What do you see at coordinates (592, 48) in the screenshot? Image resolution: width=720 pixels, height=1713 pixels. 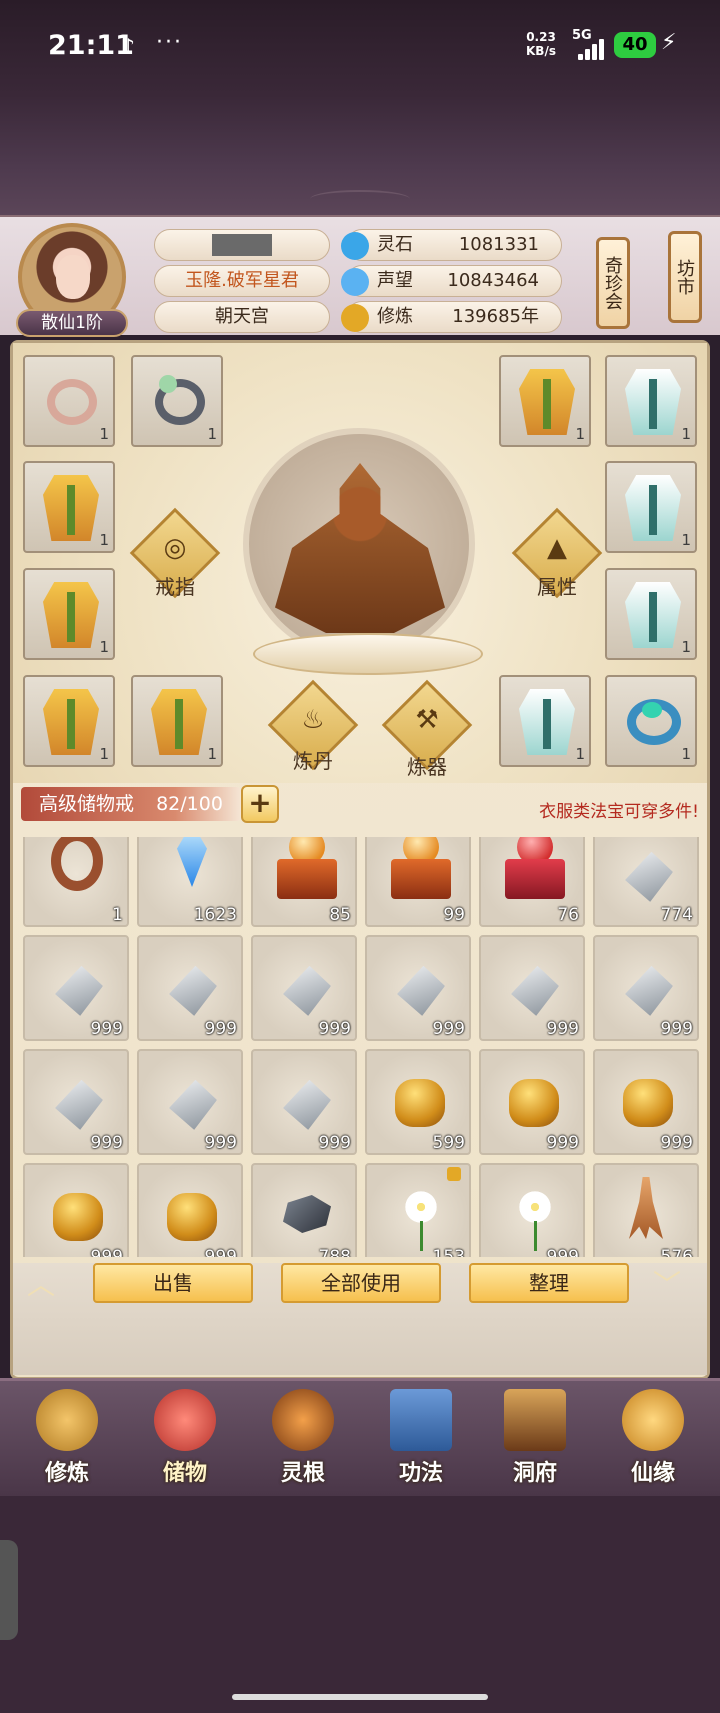 I see `signal-icon` at bounding box center [592, 48].